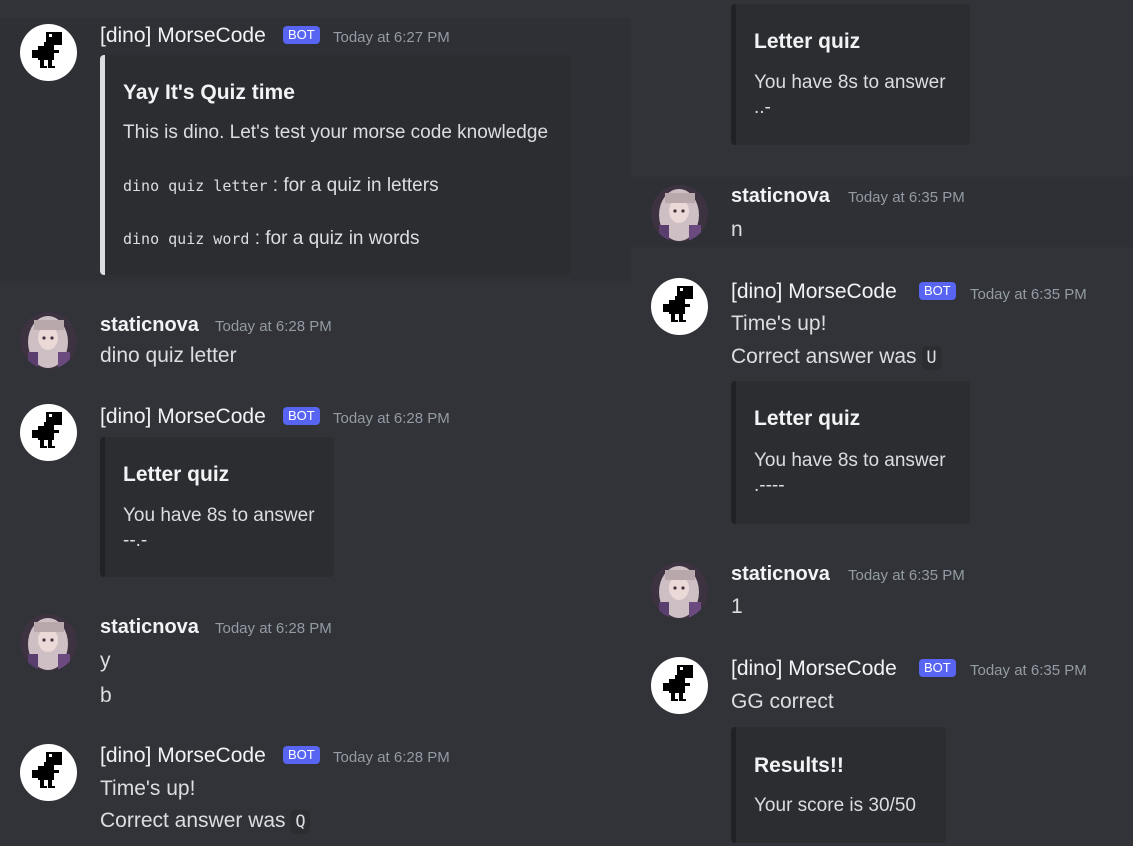 The height and width of the screenshot is (846, 1133). Describe the element at coordinates (168, 355) in the screenshot. I see `message-text: dino quiz letter` at that location.